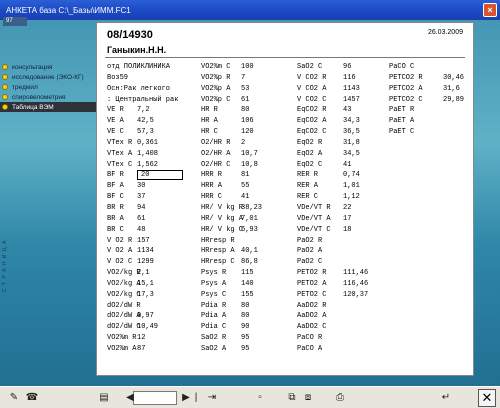 Image resolution: width=500 pixels, height=408 pixels. I want to click on data-row: PaET A, so click(431, 121).